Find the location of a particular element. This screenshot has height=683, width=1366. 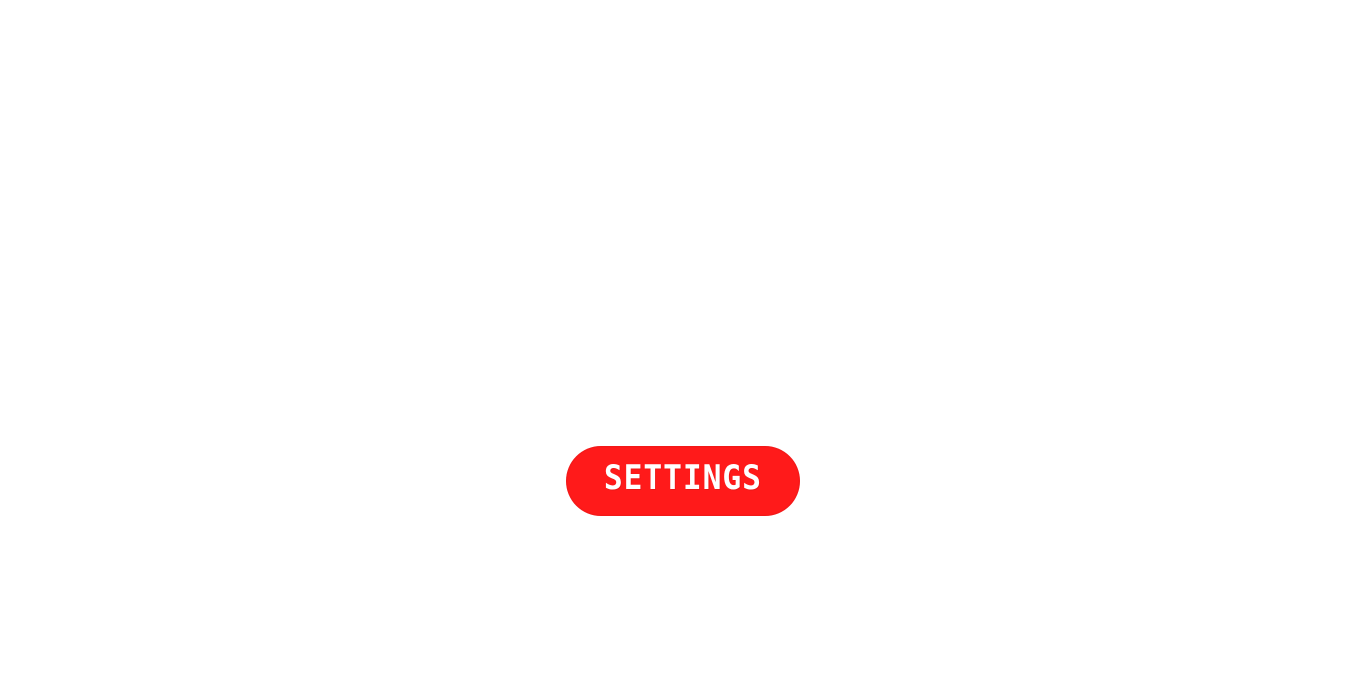

settings-button-label: SETTINGS is located at coordinates (683, 478).